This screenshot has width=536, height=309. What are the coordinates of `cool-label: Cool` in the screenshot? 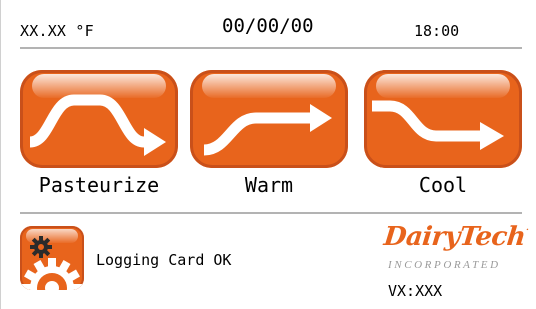 It's located at (443, 185).